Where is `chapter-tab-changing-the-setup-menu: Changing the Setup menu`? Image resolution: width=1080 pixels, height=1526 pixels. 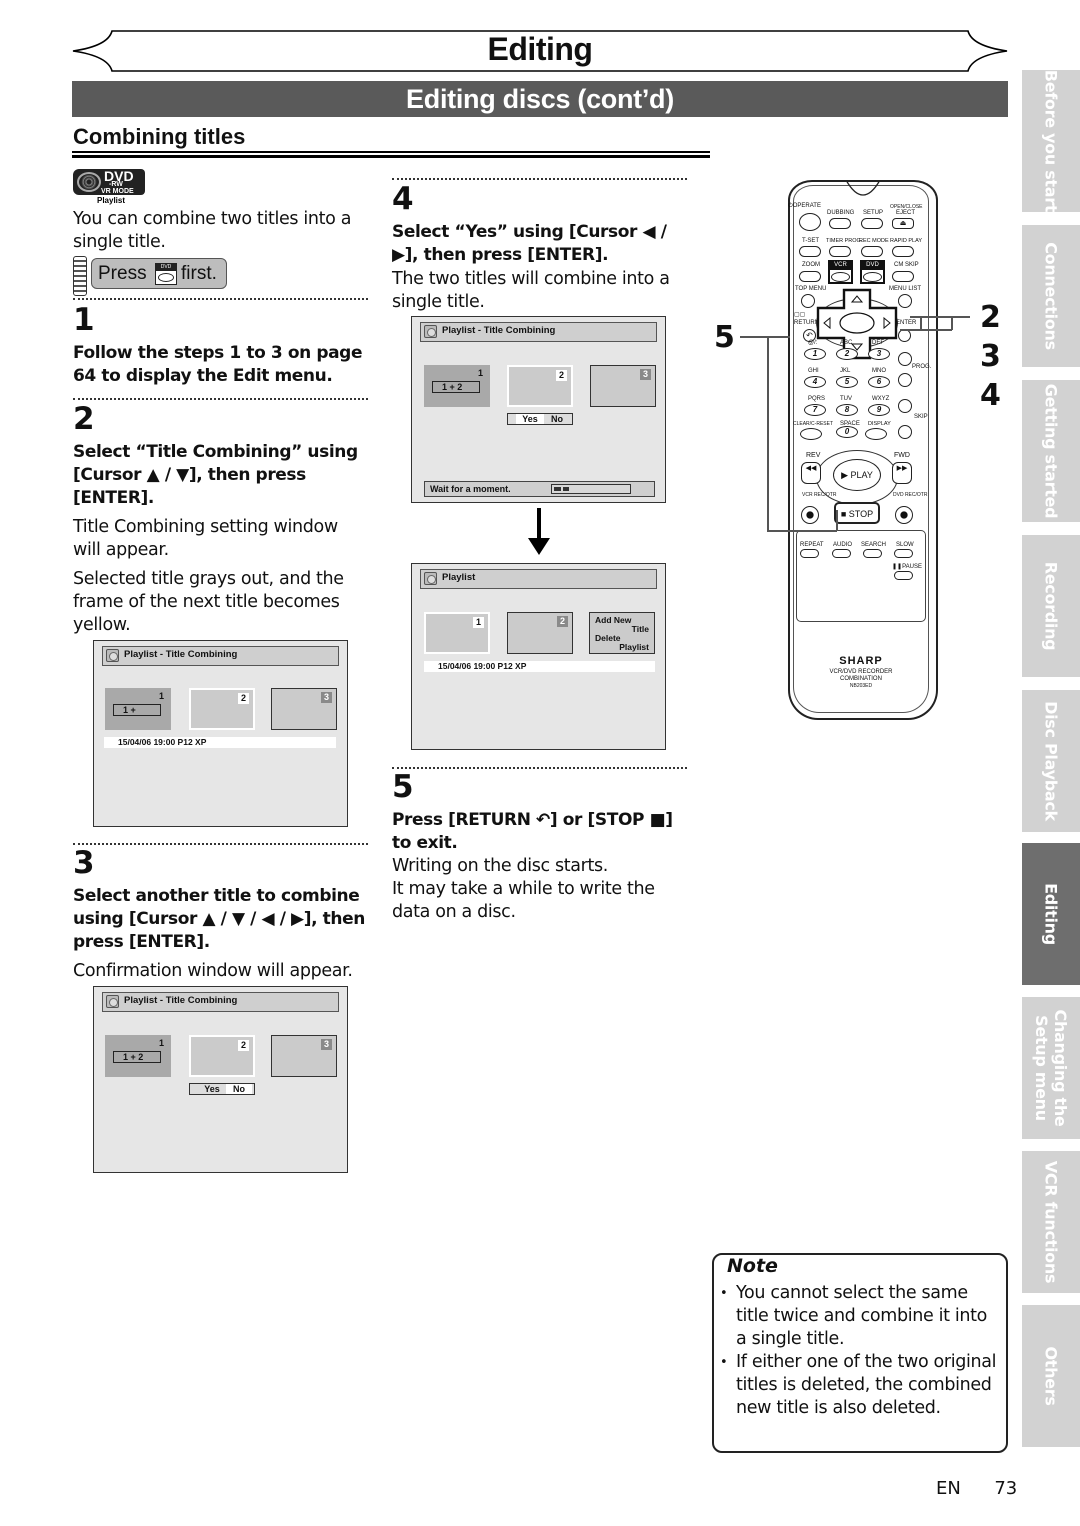 chapter-tab-changing-the-setup-menu: Changing the Setup menu is located at coordinates (1051, 1068).